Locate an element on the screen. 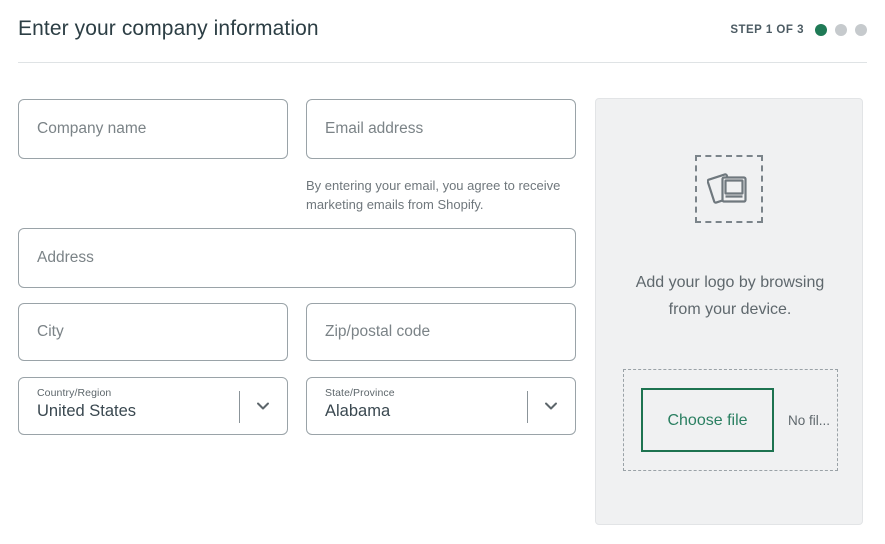 The height and width of the screenshot is (544, 885). state-select-separator is located at coordinates (527, 407).